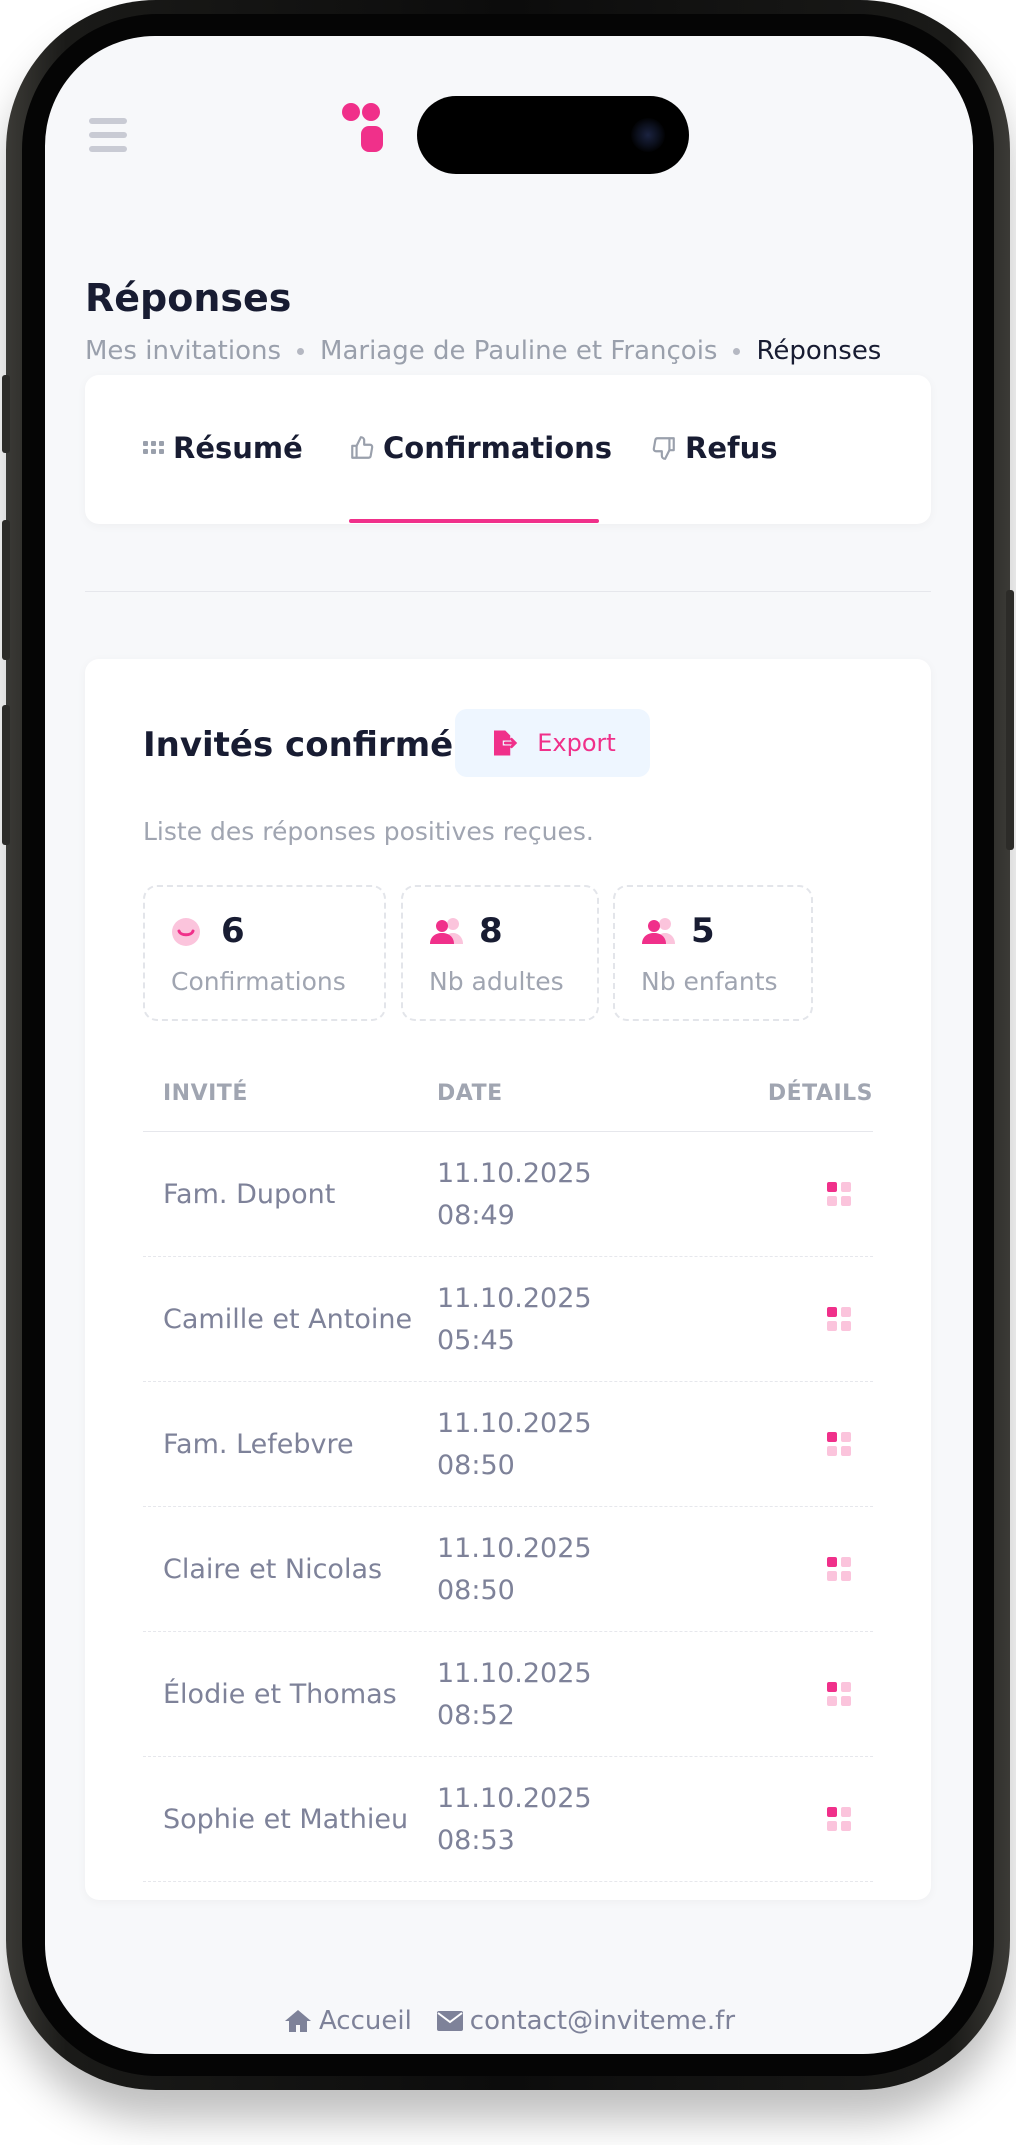  I want to click on breadcrumb-item: Mariage de Pauline et François, so click(518, 351).